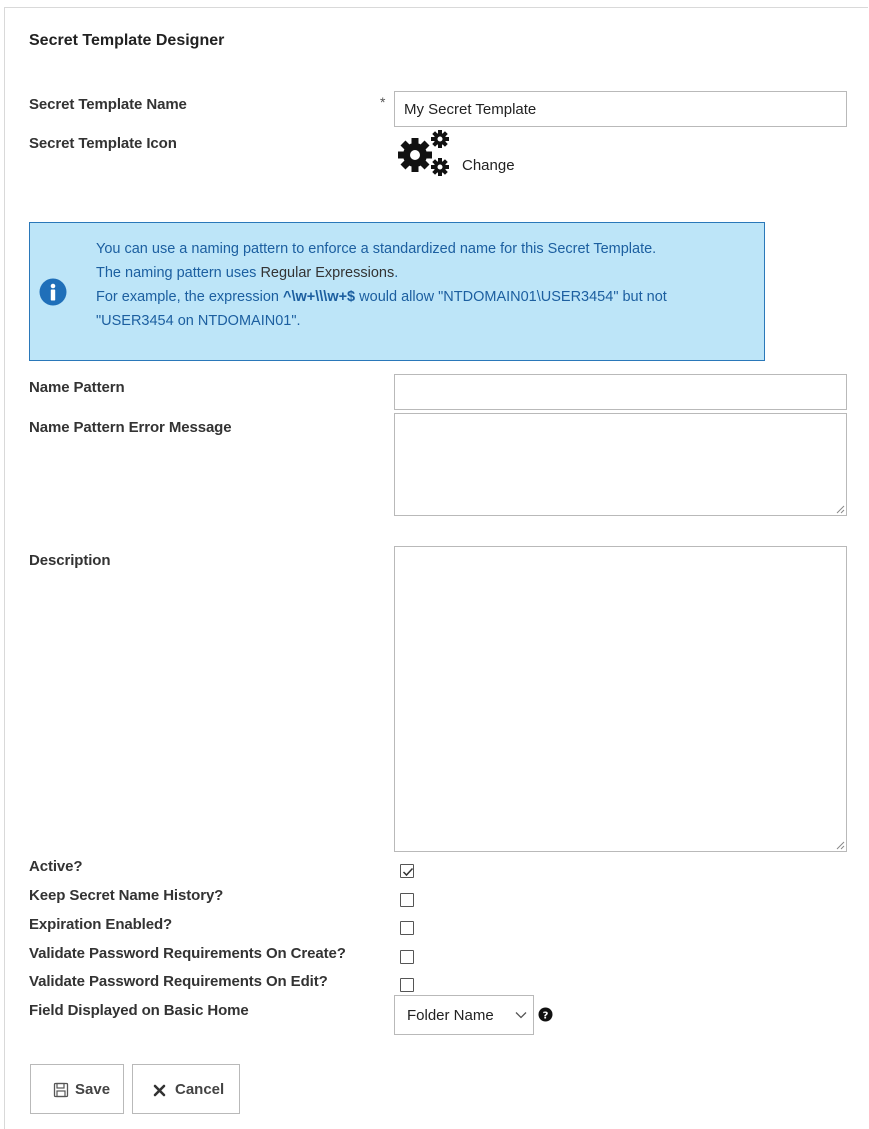 The height and width of the screenshot is (1129, 869). I want to click on chevron-down-icon, so click(521, 1015).